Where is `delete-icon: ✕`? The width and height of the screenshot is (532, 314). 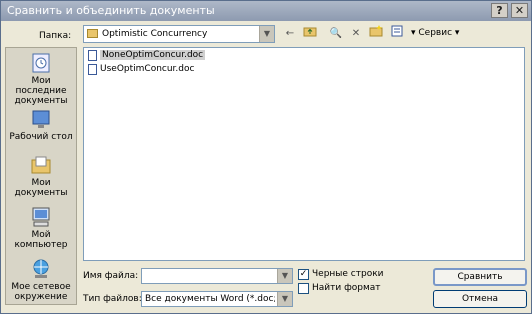
delete-icon: ✕ is located at coordinates (356, 33).